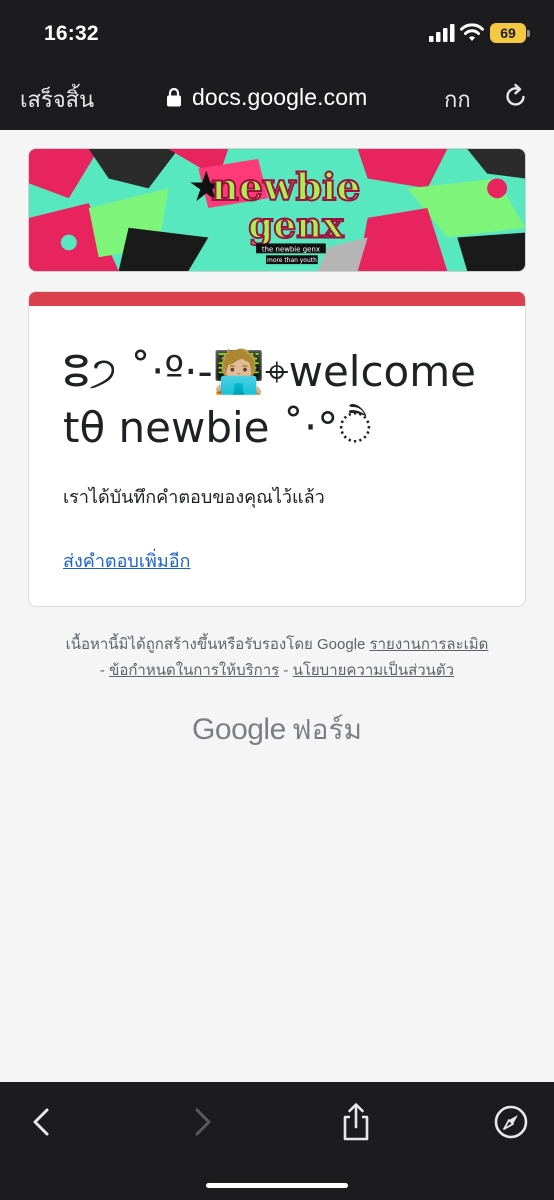  What do you see at coordinates (277, 1185) in the screenshot?
I see `home-indicator` at bounding box center [277, 1185].